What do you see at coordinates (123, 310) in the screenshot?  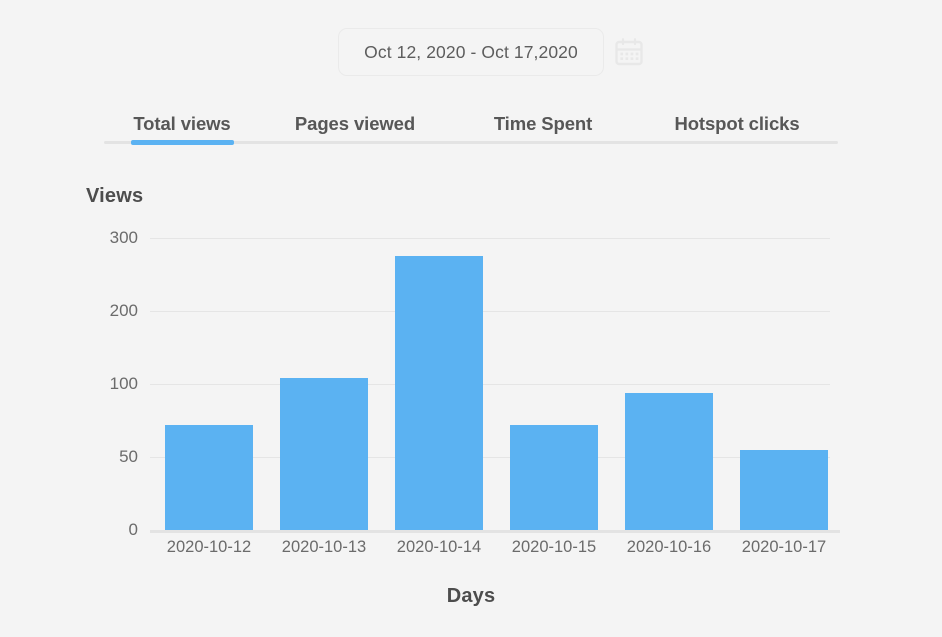 I see `y-tick-label: 200` at bounding box center [123, 310].